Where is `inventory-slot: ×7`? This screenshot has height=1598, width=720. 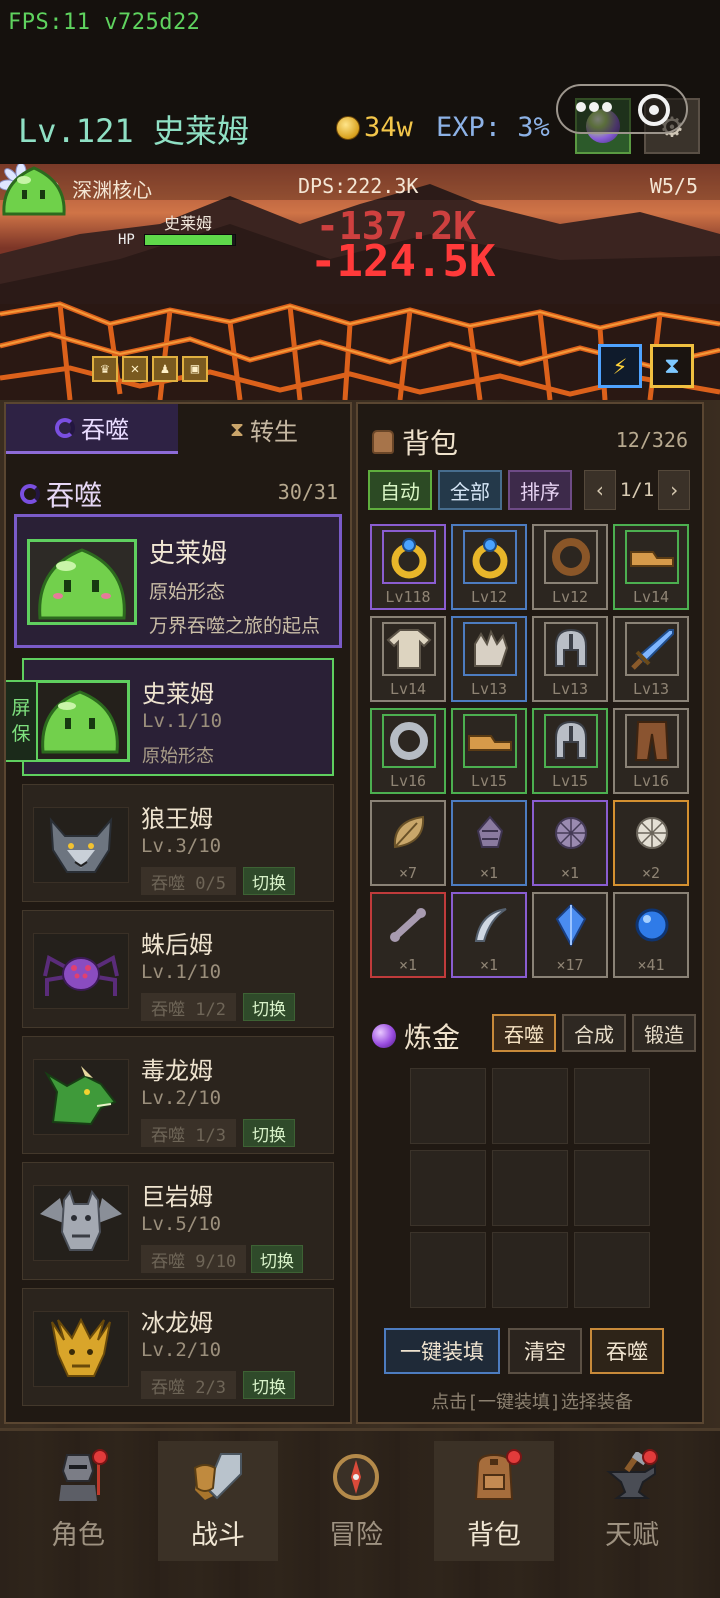
inventory-slot: ×7 is located at coordinates (408, 843).